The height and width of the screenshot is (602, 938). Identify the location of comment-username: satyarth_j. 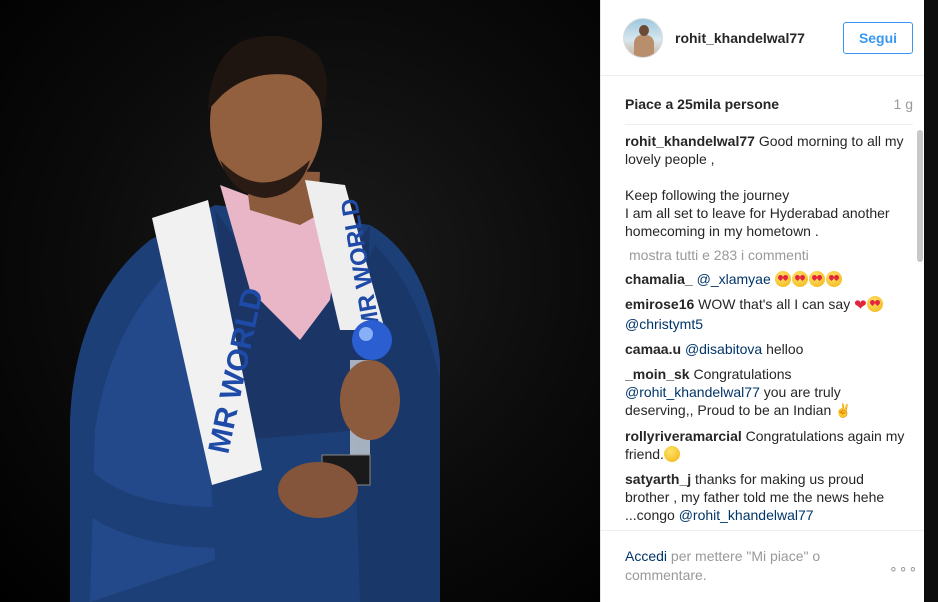
(658, 479).